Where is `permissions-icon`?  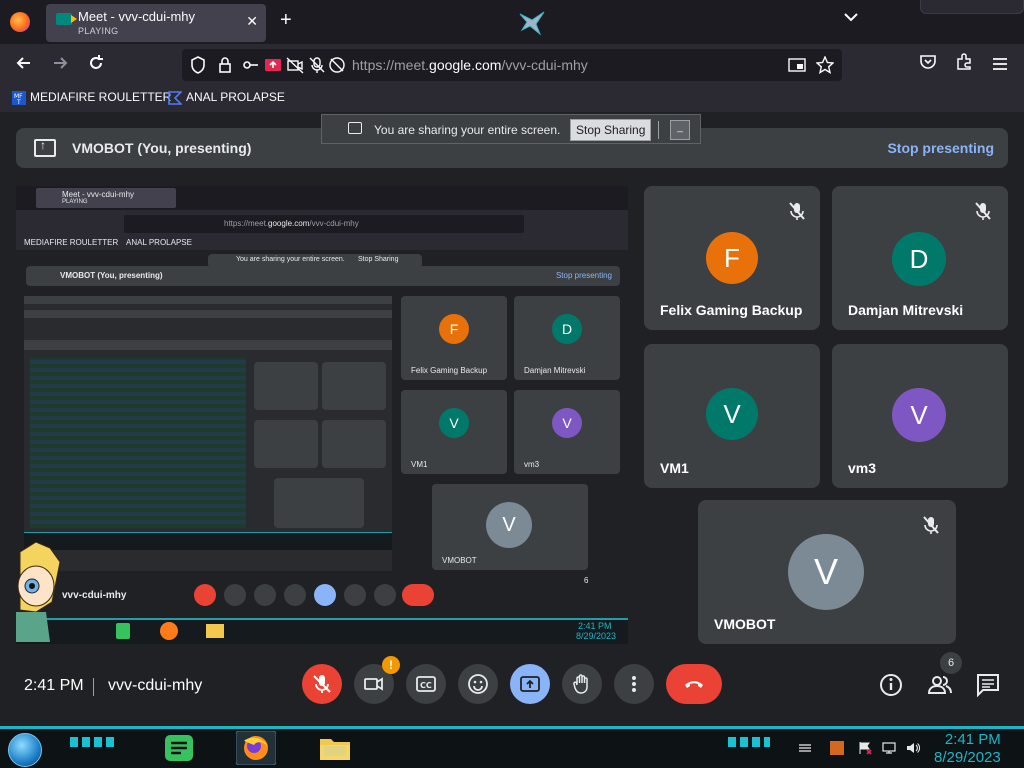 permissions-icon is located at coordinates (251, 65).